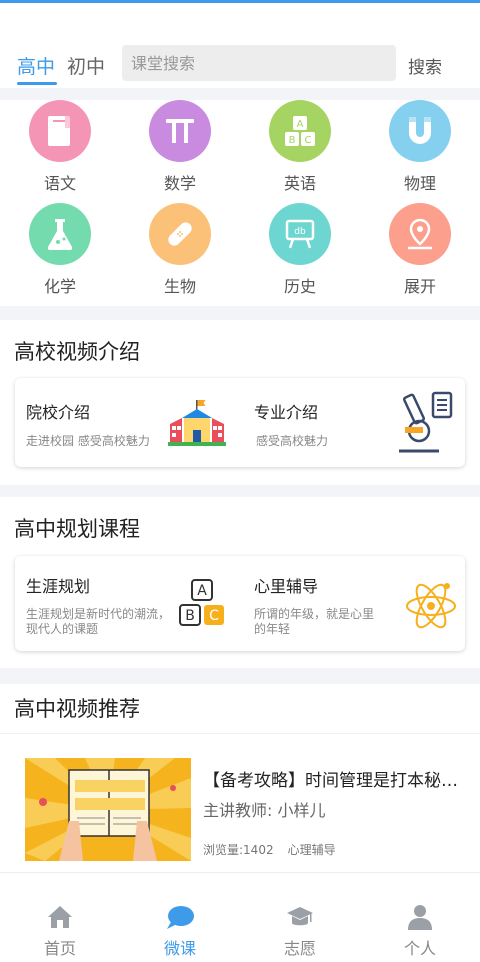  Describe the element at coordinates (292, 441) in the screenshot. I see `item-desc: 感受高校魅力` at that location.